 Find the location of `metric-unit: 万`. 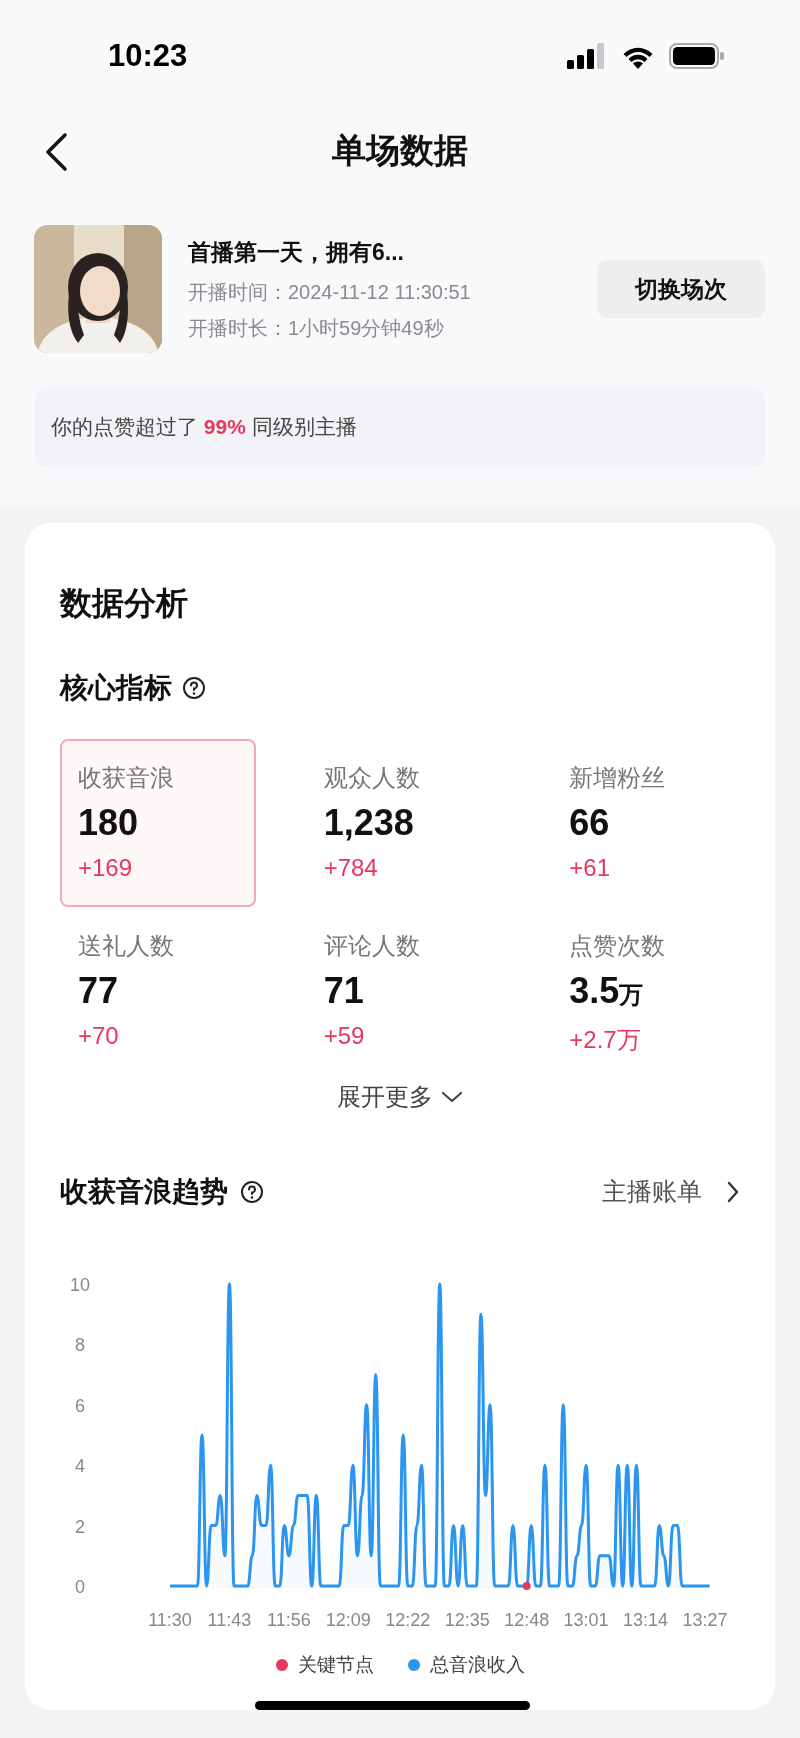

metric-unit: 万 is located at coordinates (631, 995).